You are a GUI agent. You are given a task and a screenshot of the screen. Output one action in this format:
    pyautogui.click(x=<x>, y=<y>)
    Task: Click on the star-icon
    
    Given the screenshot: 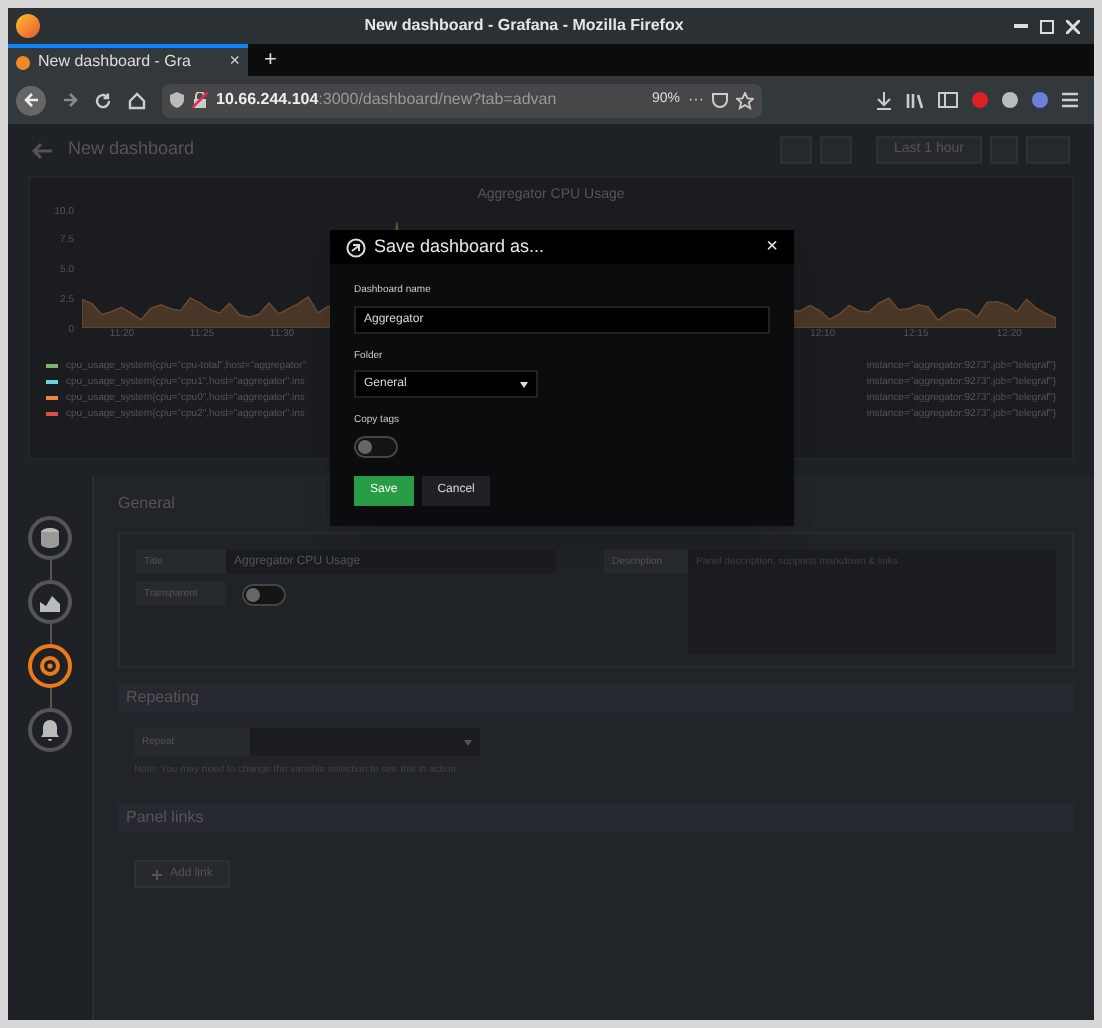 What is the action you would take?
    pyautogui.click(x=745, y=100)
    